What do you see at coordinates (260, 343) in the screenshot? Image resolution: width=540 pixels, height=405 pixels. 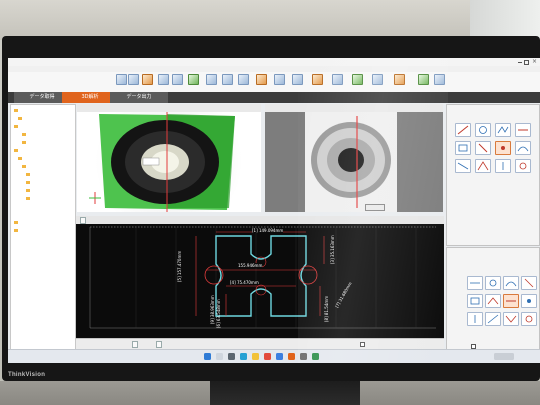 I see `profile-bottom-bar` at bounding box center [260, 343].